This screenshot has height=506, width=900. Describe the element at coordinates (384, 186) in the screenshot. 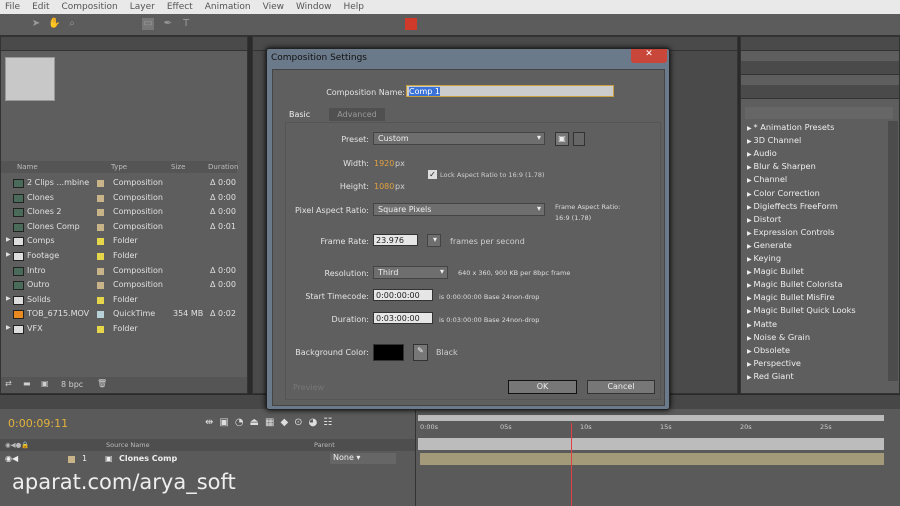

I see `height-value: 1080` at that location.